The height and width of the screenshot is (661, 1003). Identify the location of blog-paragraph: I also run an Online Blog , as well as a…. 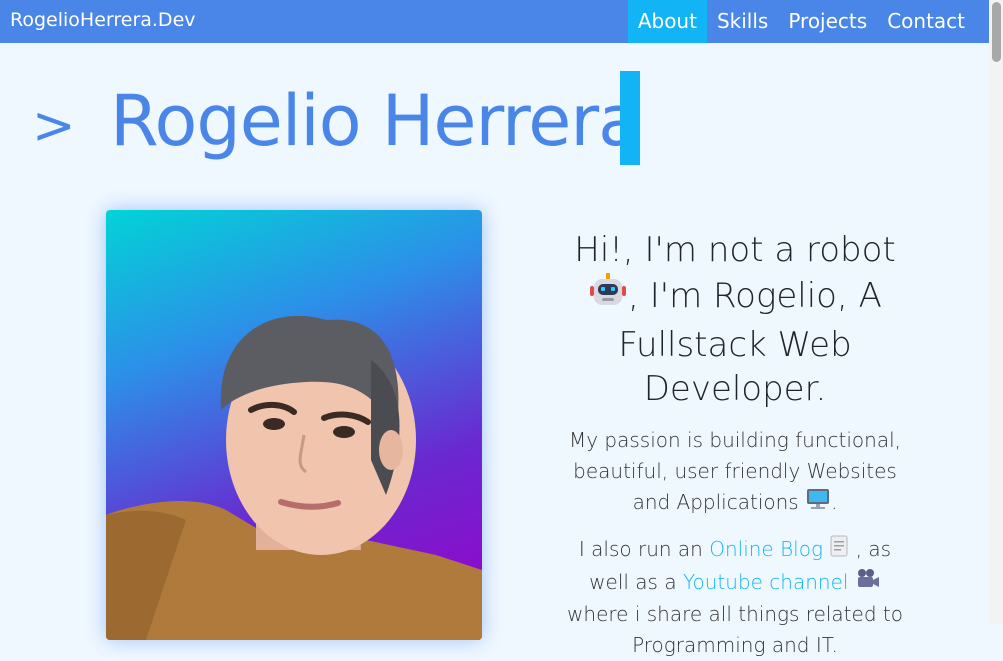
(735, 597).